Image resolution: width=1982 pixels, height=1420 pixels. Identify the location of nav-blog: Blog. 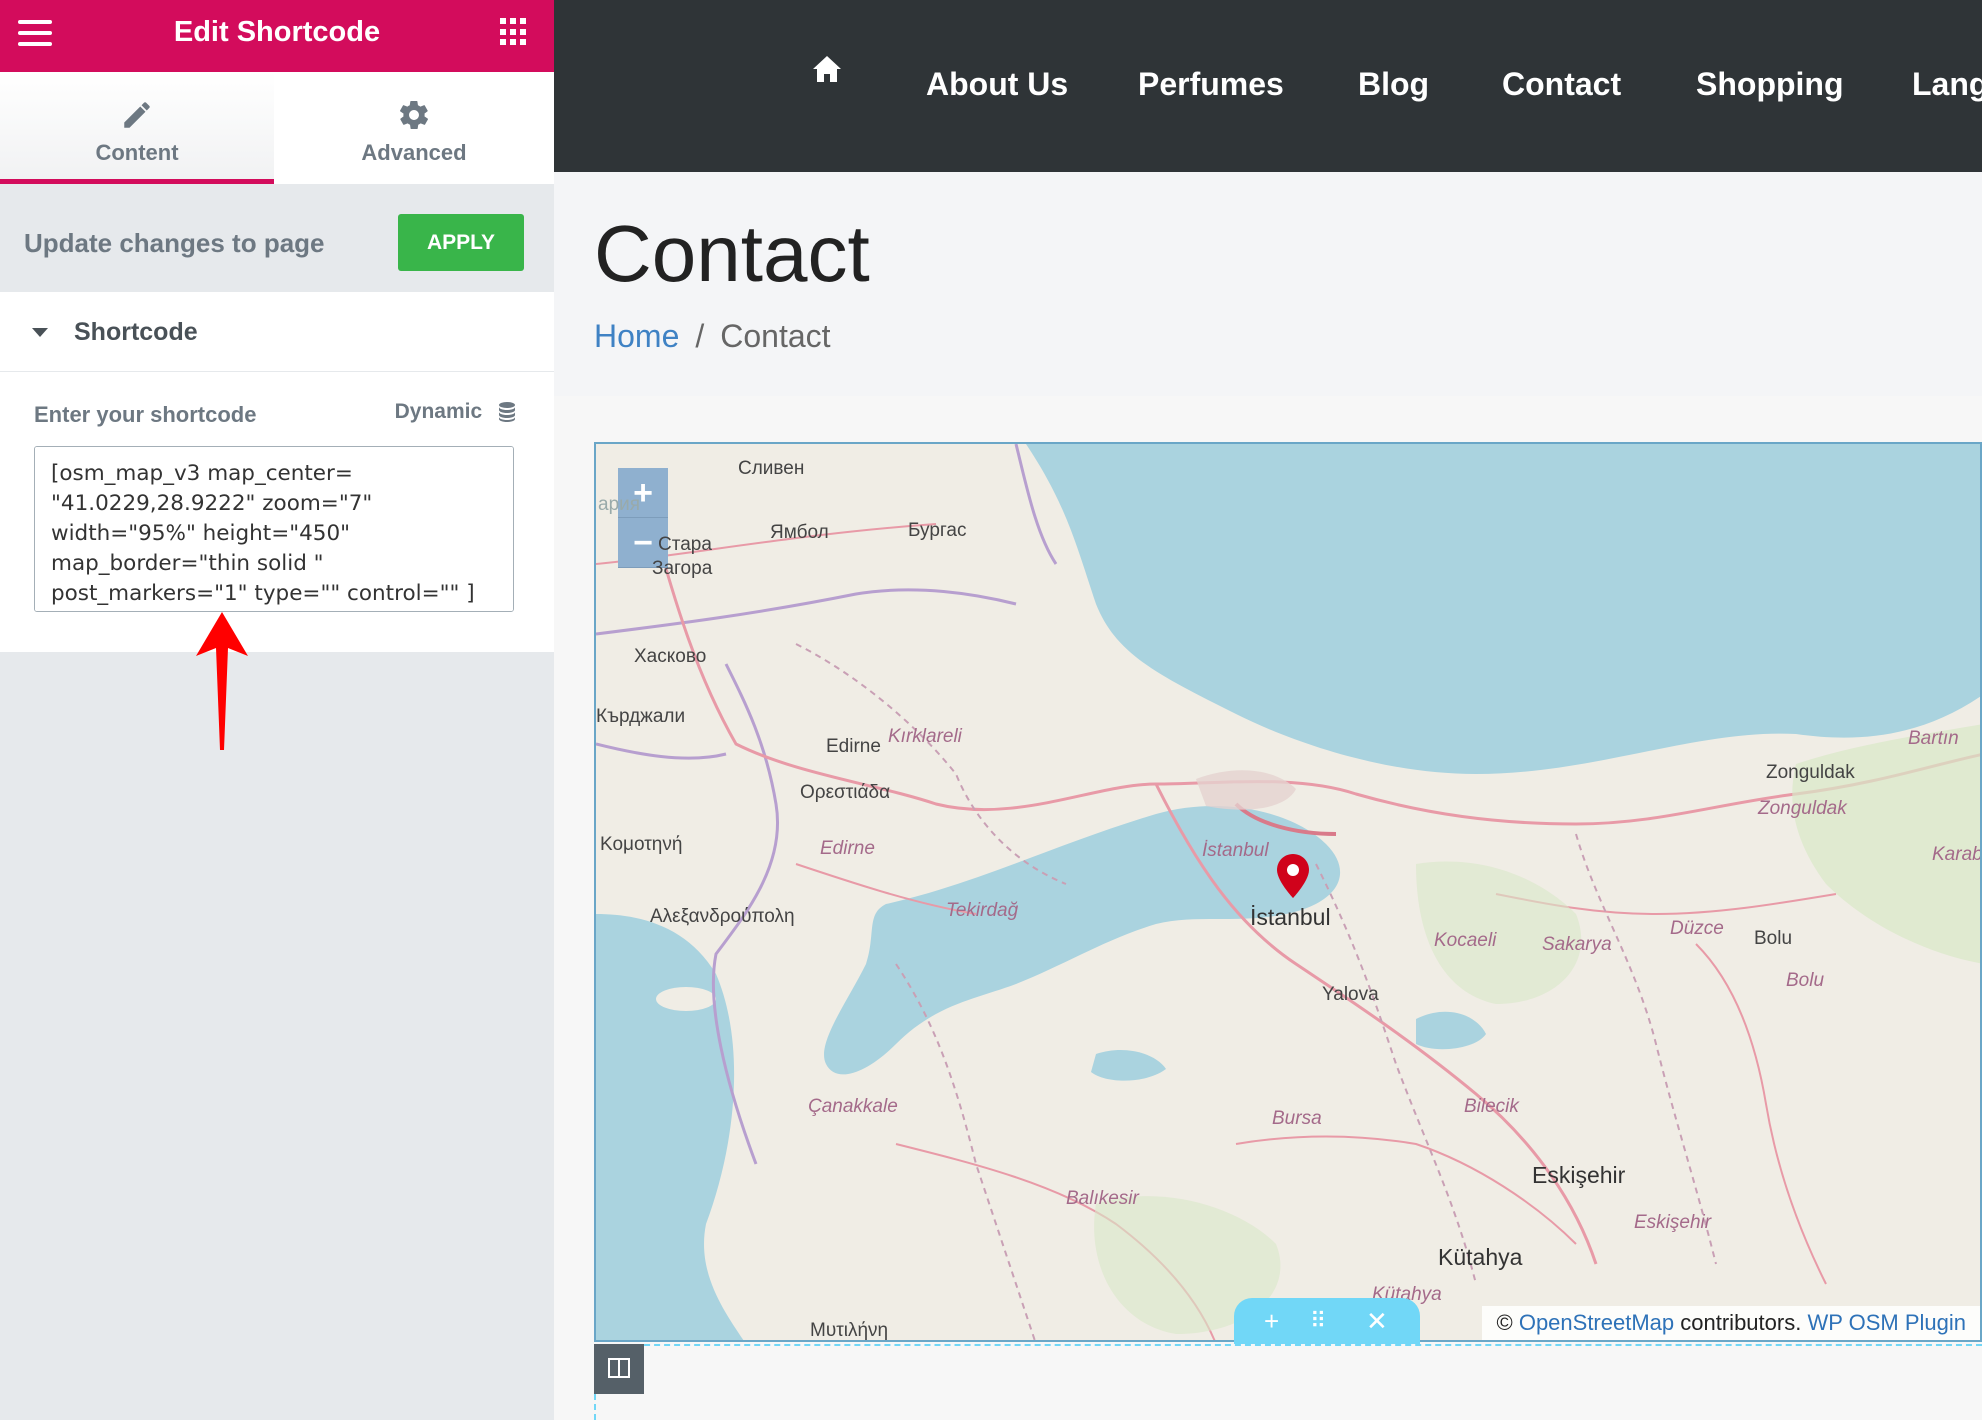
(1393, 84).